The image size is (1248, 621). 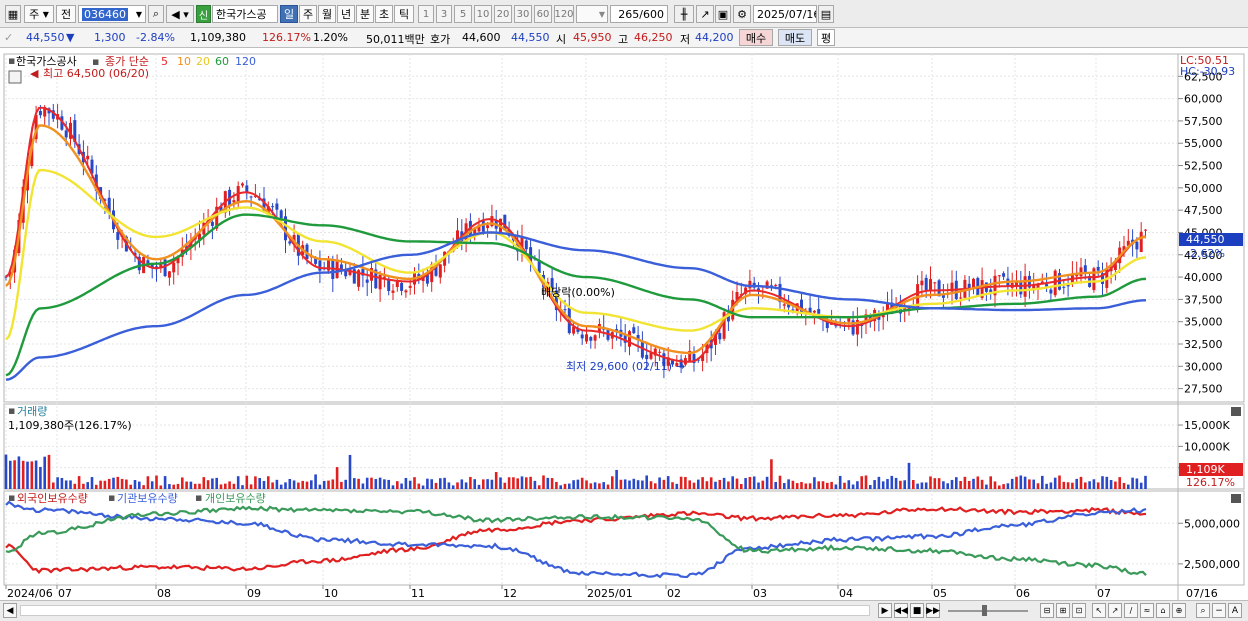 I want to click on date-input: 2025/07/16, so click(x=785, y=14).